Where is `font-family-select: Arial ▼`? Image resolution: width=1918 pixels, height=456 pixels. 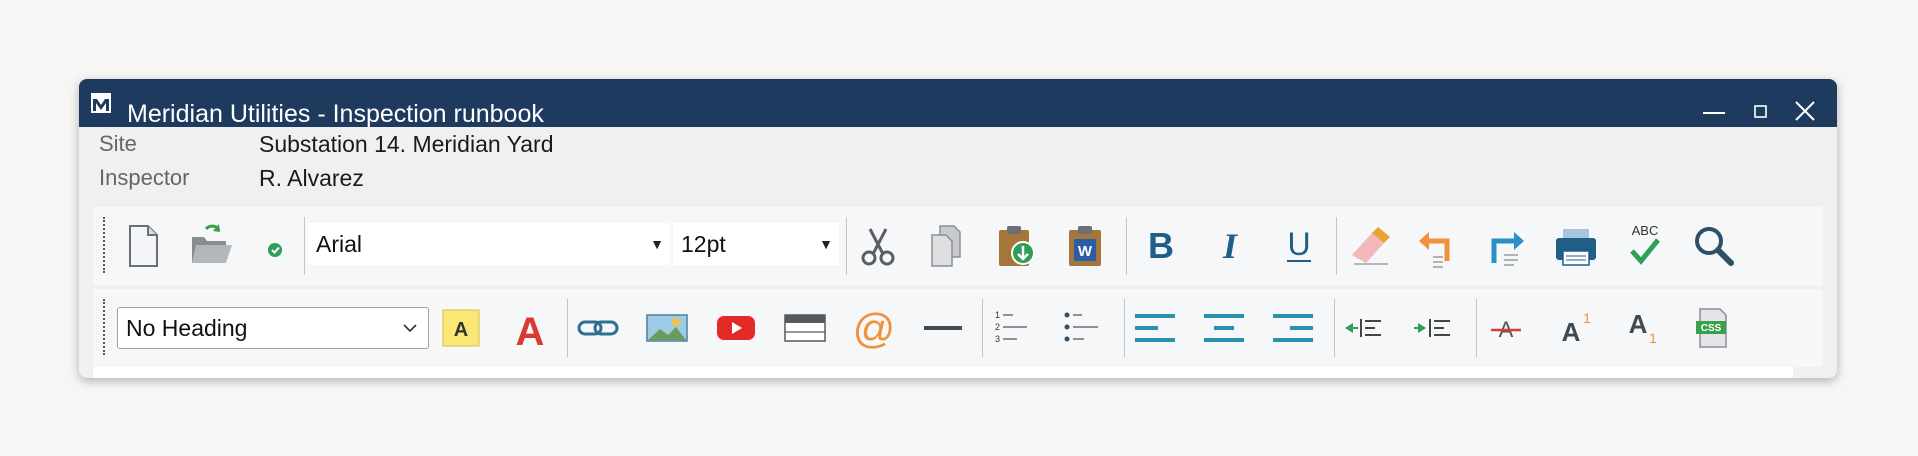 font-family-select: Arial ▼ is located at coordinates (489, 244).